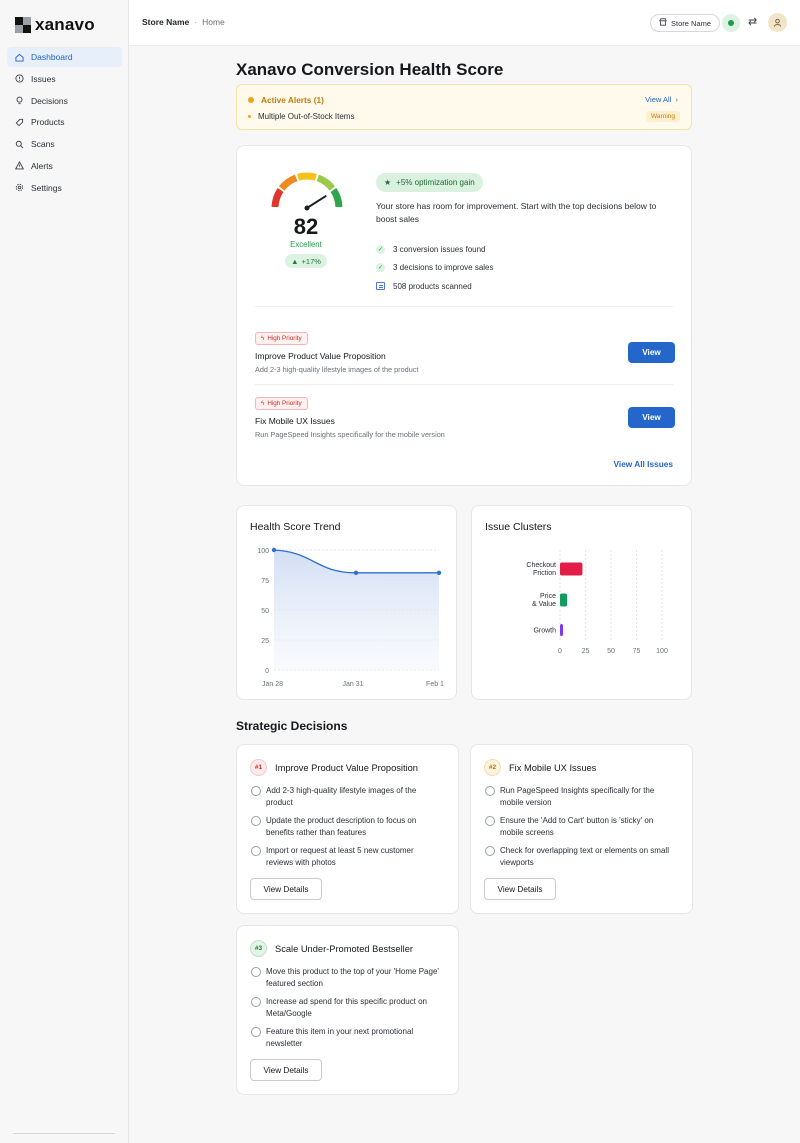  Describe the element at coordinates (544, 604) in the screenshot. I see `category-label: & Value` at that location.